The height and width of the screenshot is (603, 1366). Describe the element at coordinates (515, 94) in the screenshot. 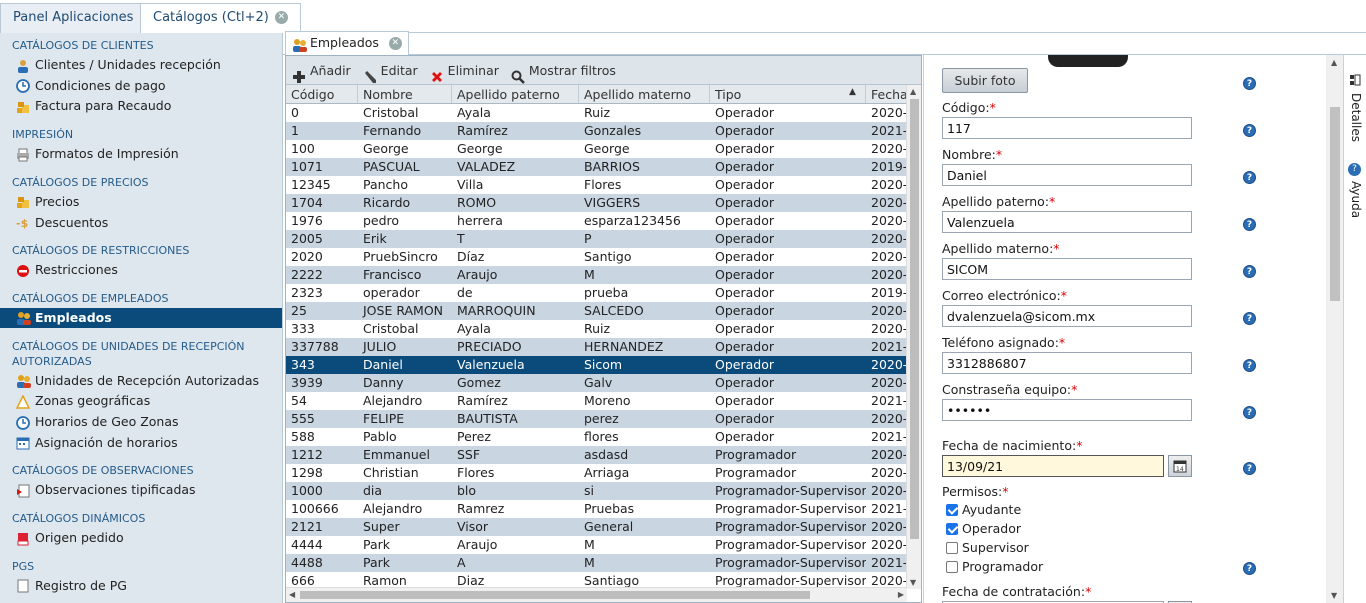

I see `column-header: Apellido paterno` at that location.